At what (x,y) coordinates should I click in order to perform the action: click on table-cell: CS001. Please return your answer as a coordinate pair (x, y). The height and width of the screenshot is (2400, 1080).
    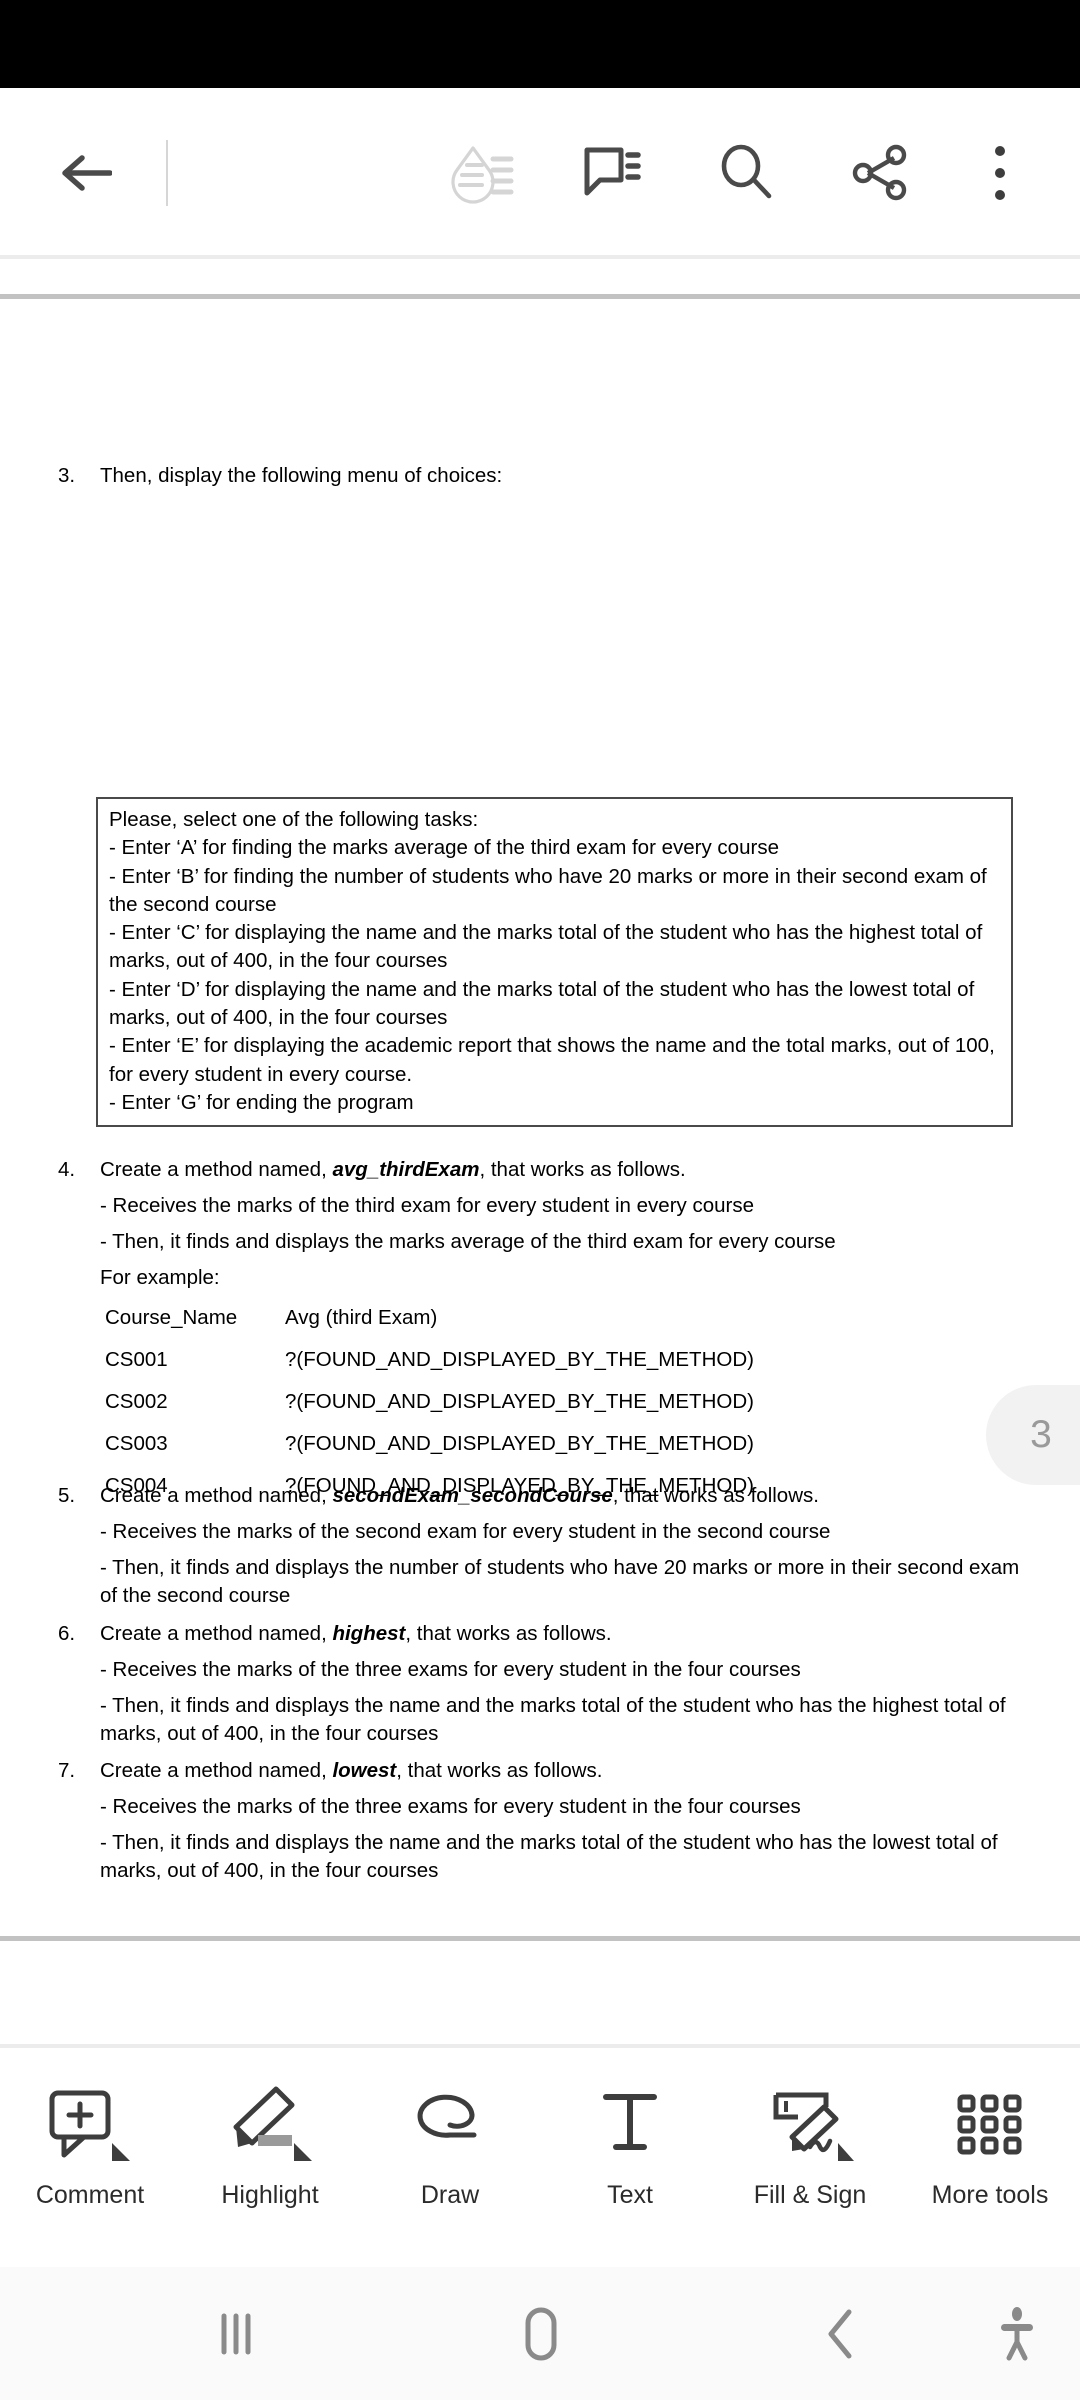
    Looking at the image, I should click on (136, 1359).